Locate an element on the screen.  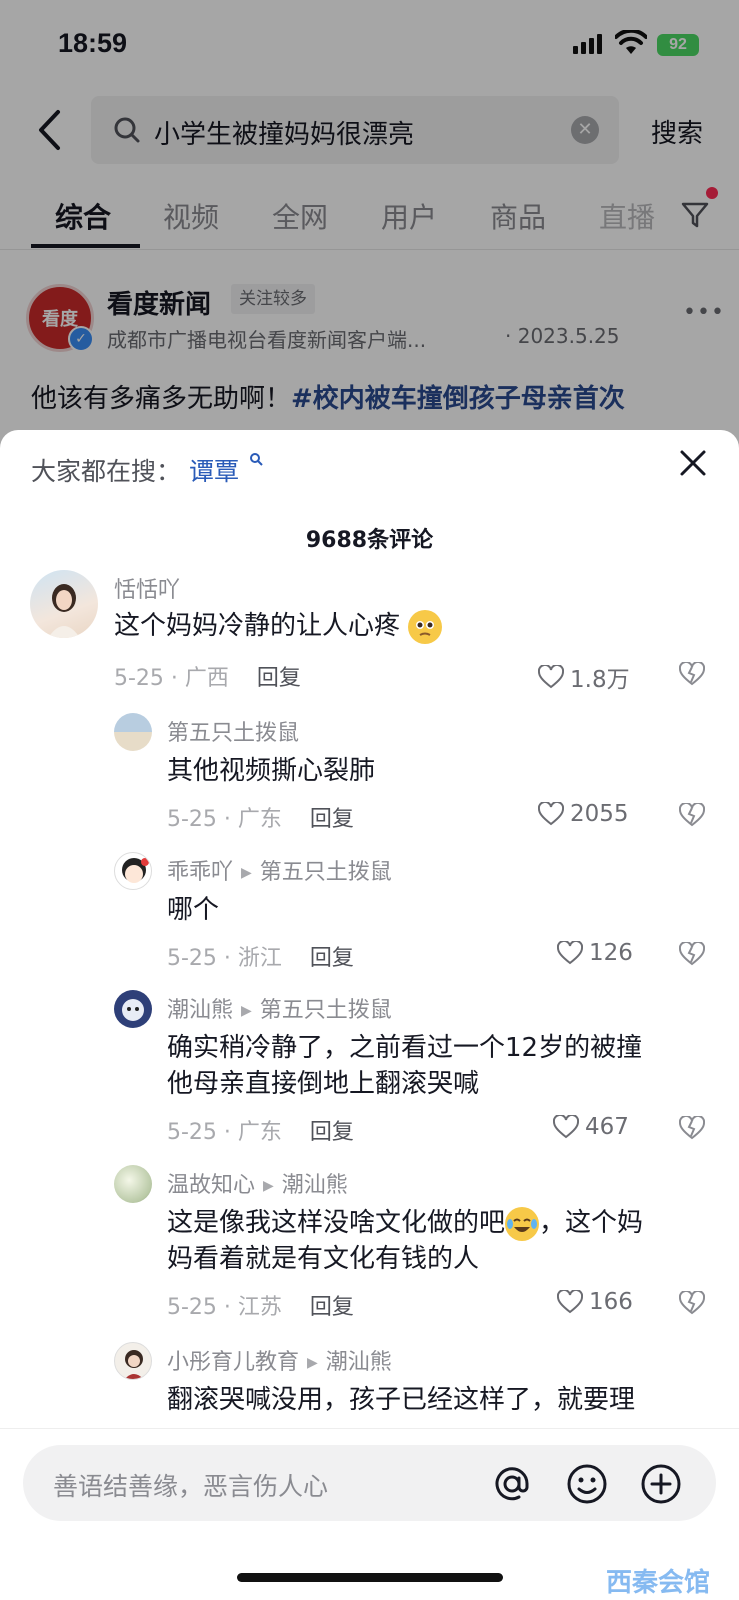
comment-username-text: 乖乖吖 is located at coordinates (200, 872).